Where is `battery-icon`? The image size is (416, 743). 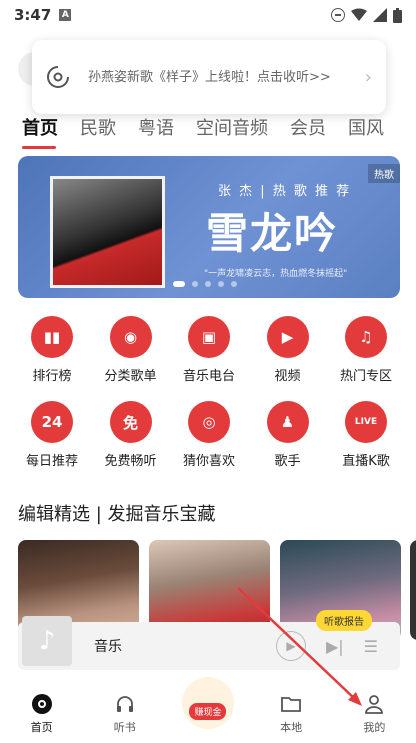
battery-icon is located at coordinates (397, 15).